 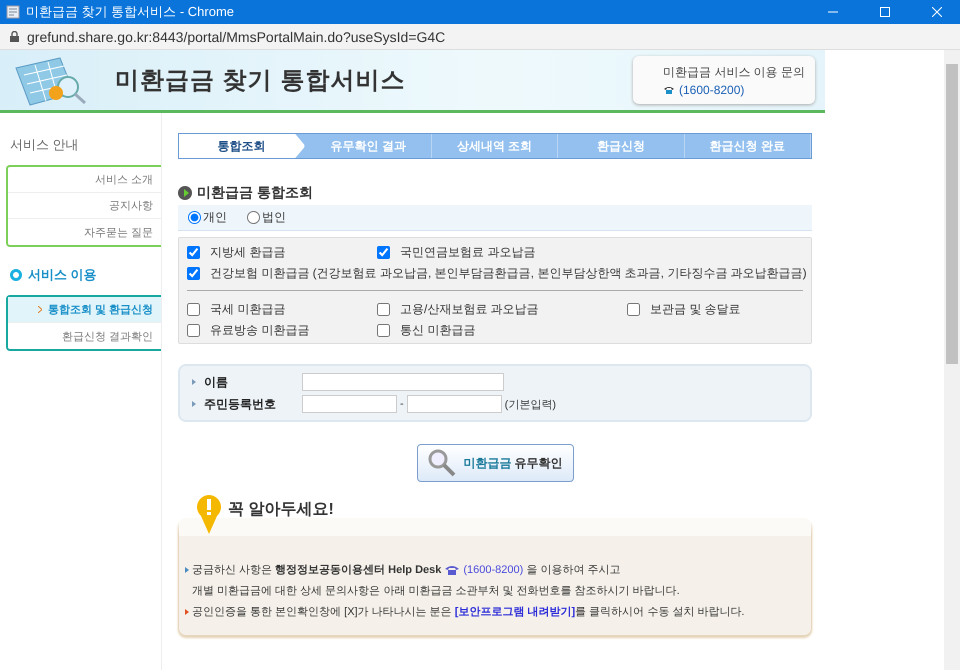 What do you see at coordinates (621, 146) in the screenshot?
I see `step: 환급신청` at bounding box center [621, 146].